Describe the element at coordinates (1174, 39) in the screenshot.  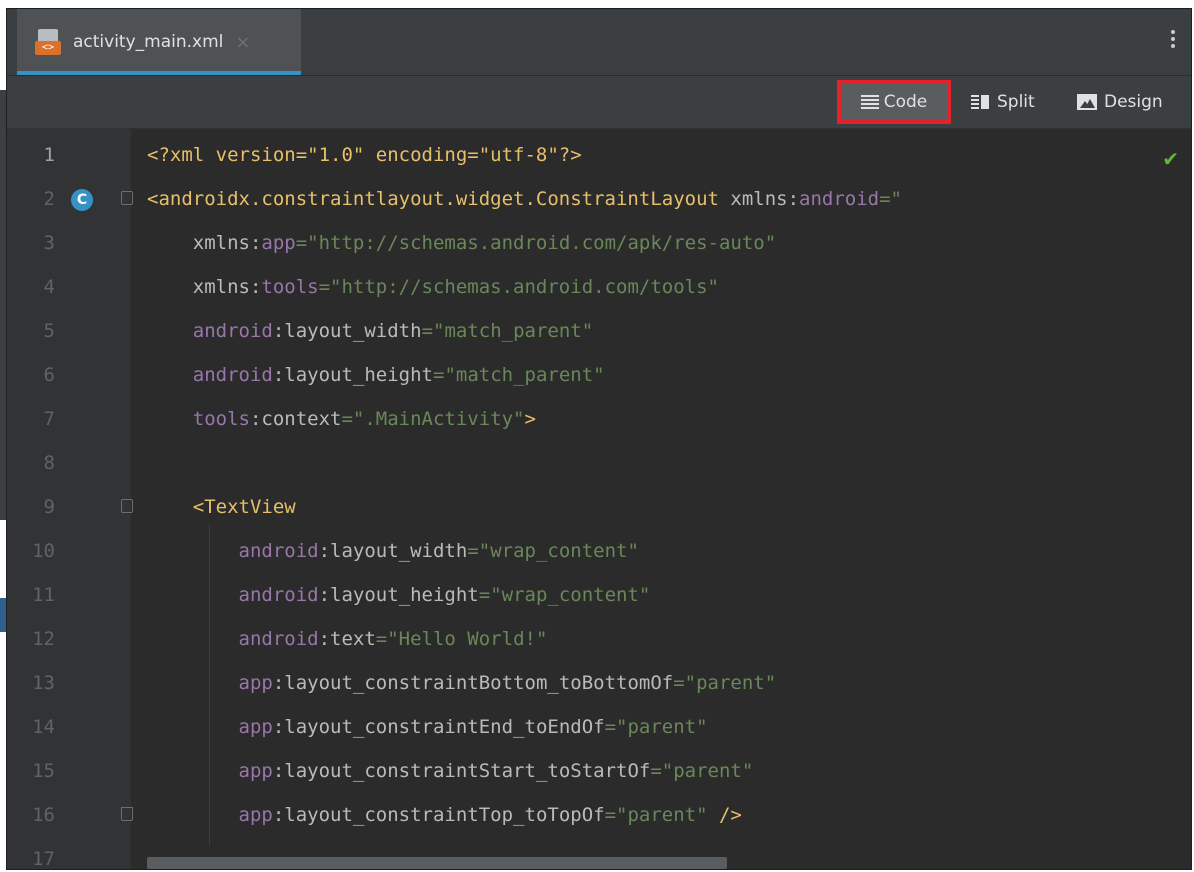
I see `more-options-icon` at that location.